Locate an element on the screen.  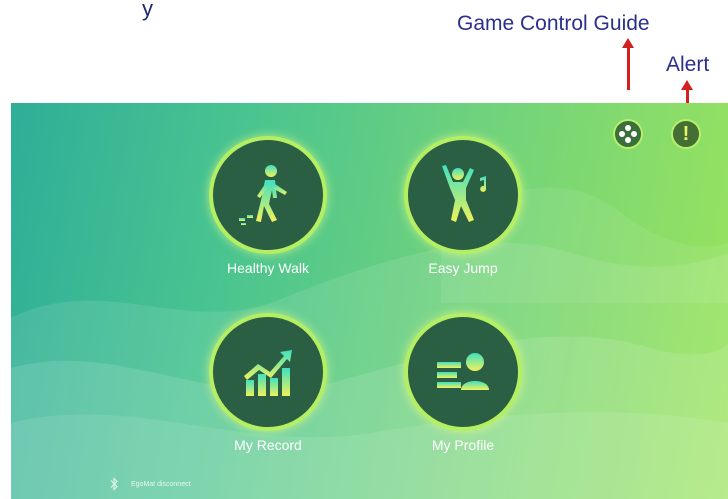
easy-jump-button is located at coordinates (463, 195).